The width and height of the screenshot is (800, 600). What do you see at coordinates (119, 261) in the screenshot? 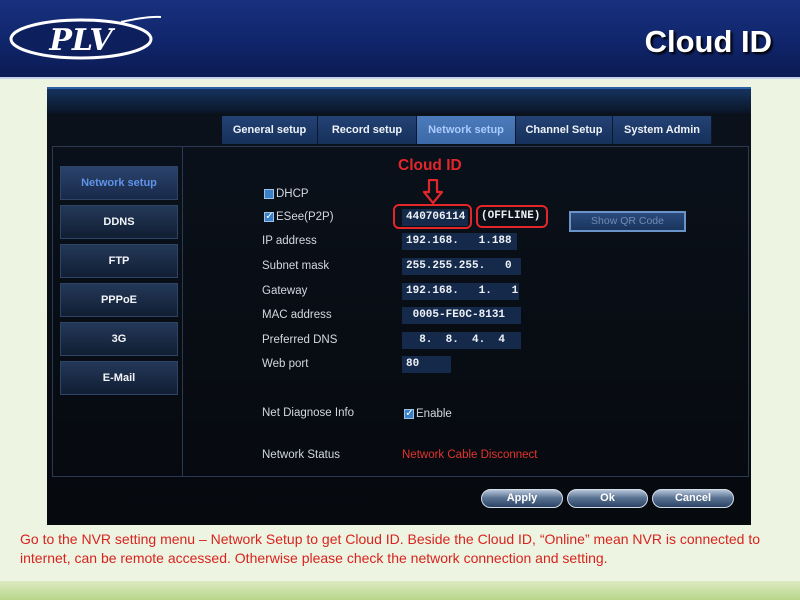
I see `sidebar-item-ftp: FTP` at bounding box center [119, 261].